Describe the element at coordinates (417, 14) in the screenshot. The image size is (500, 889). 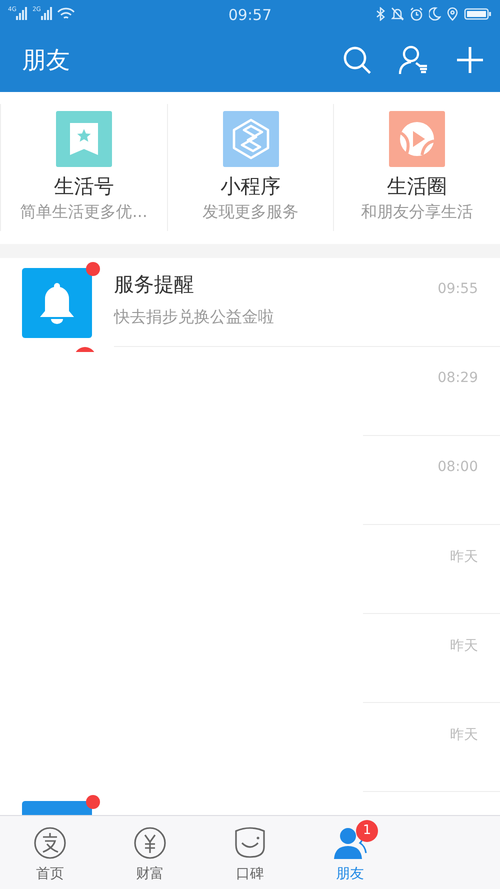
I see `alarm-icon` at that location.